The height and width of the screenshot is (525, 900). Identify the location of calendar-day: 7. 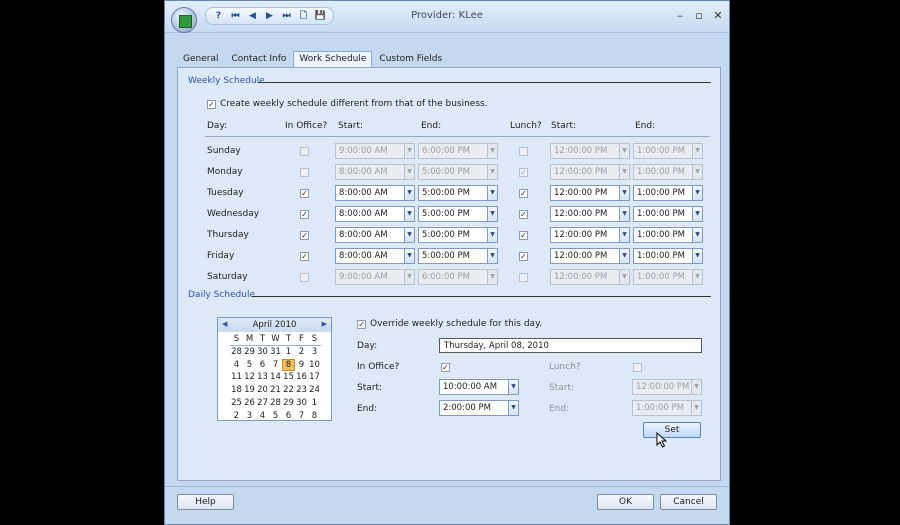
(301, 416).